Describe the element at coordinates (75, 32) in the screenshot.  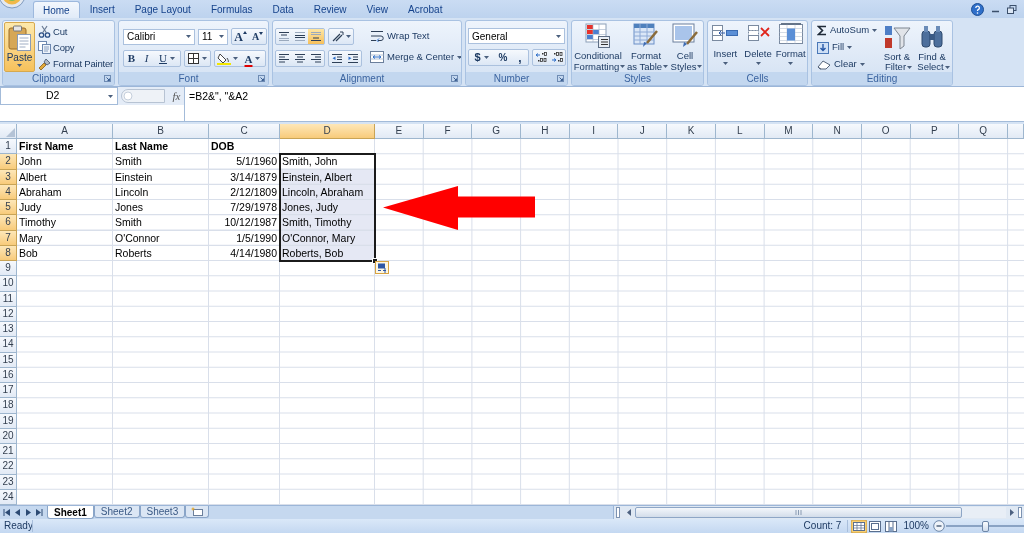
I see `cut-button: Cut` at that location.